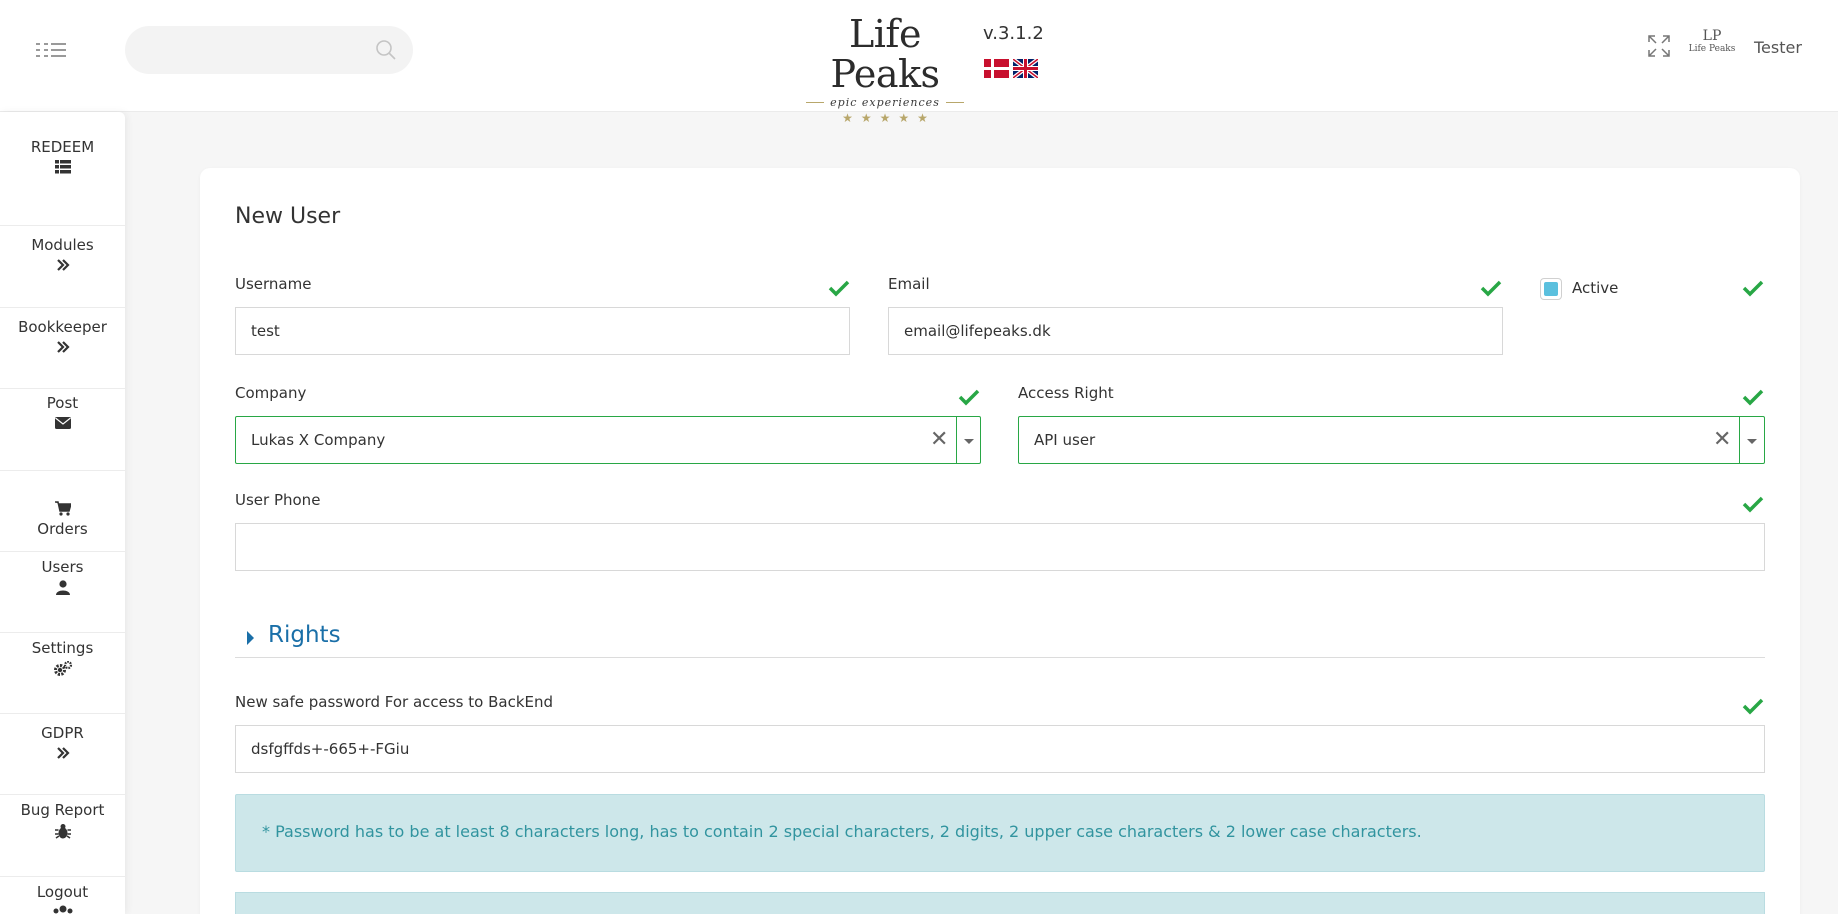  Describe the element at coordinates (1753, 706) in the screenshot. I see `password-valid-check-icon` at that location.